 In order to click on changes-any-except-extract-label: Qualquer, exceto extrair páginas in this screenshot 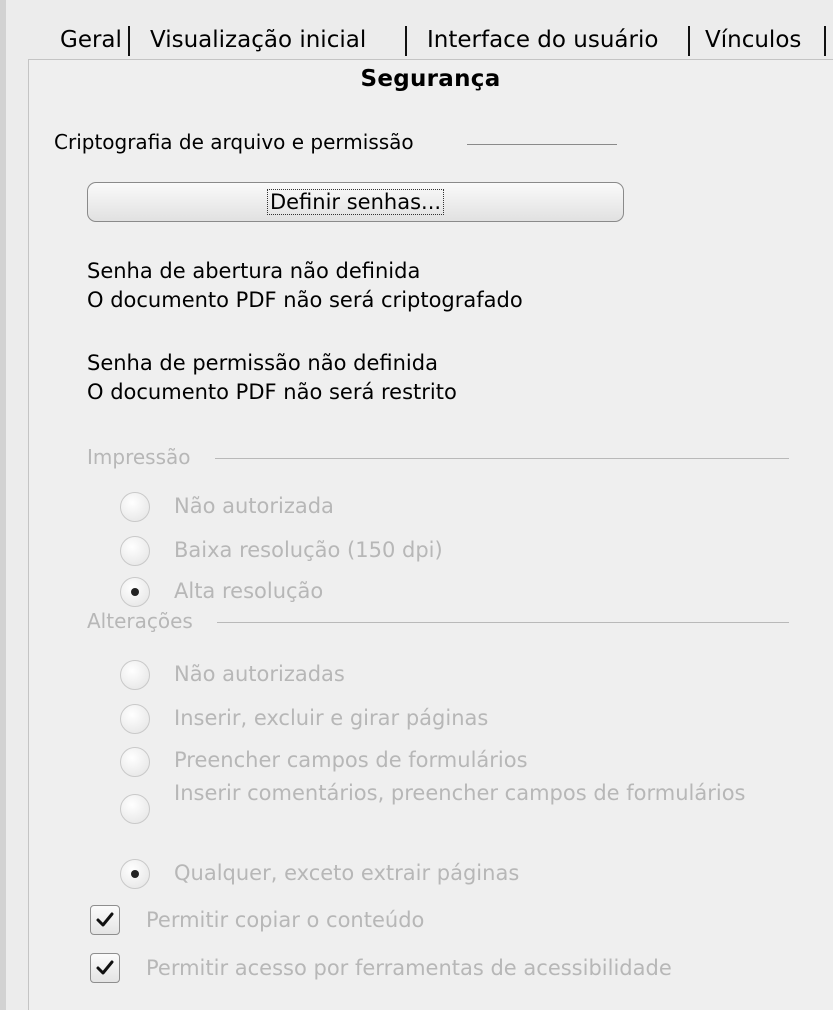, I will do `click(346, 873)`.